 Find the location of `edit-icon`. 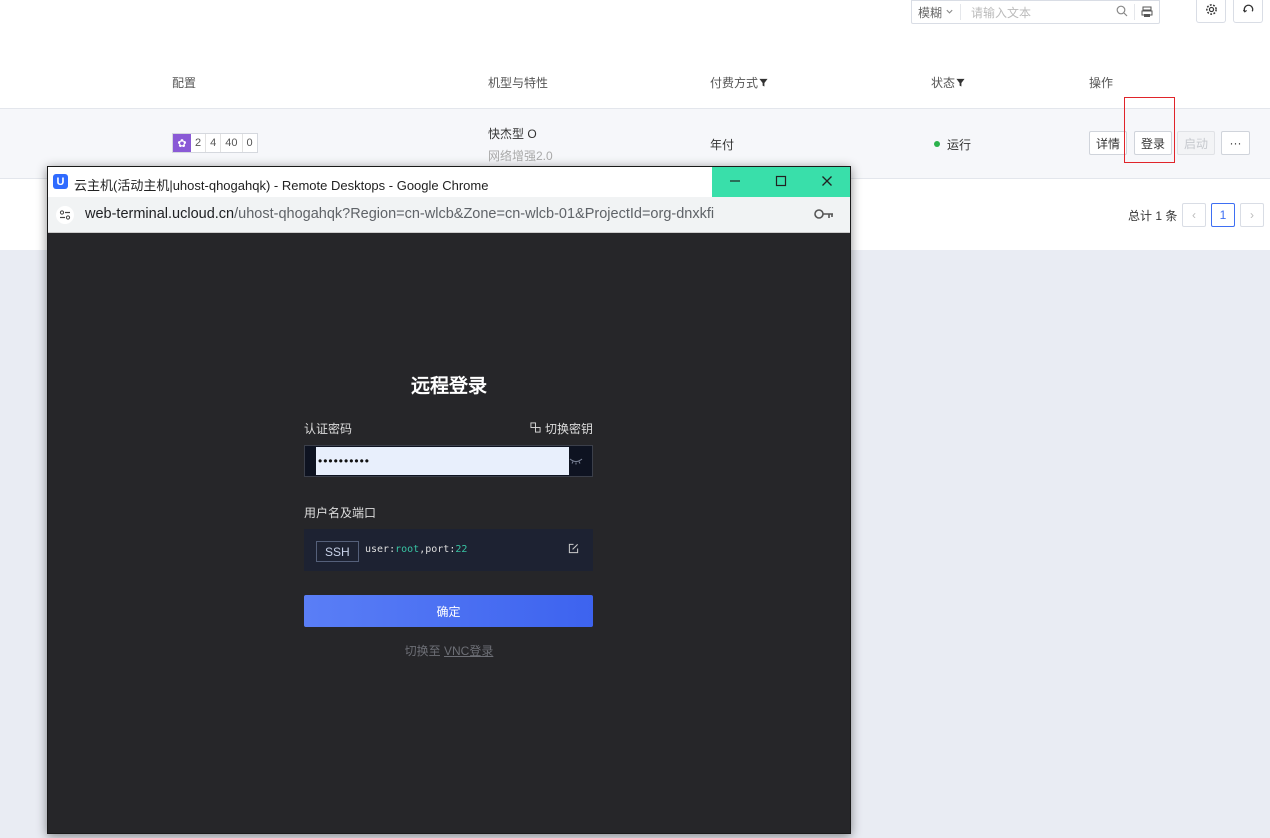

edit-icon is located at coordinates (573, 550).